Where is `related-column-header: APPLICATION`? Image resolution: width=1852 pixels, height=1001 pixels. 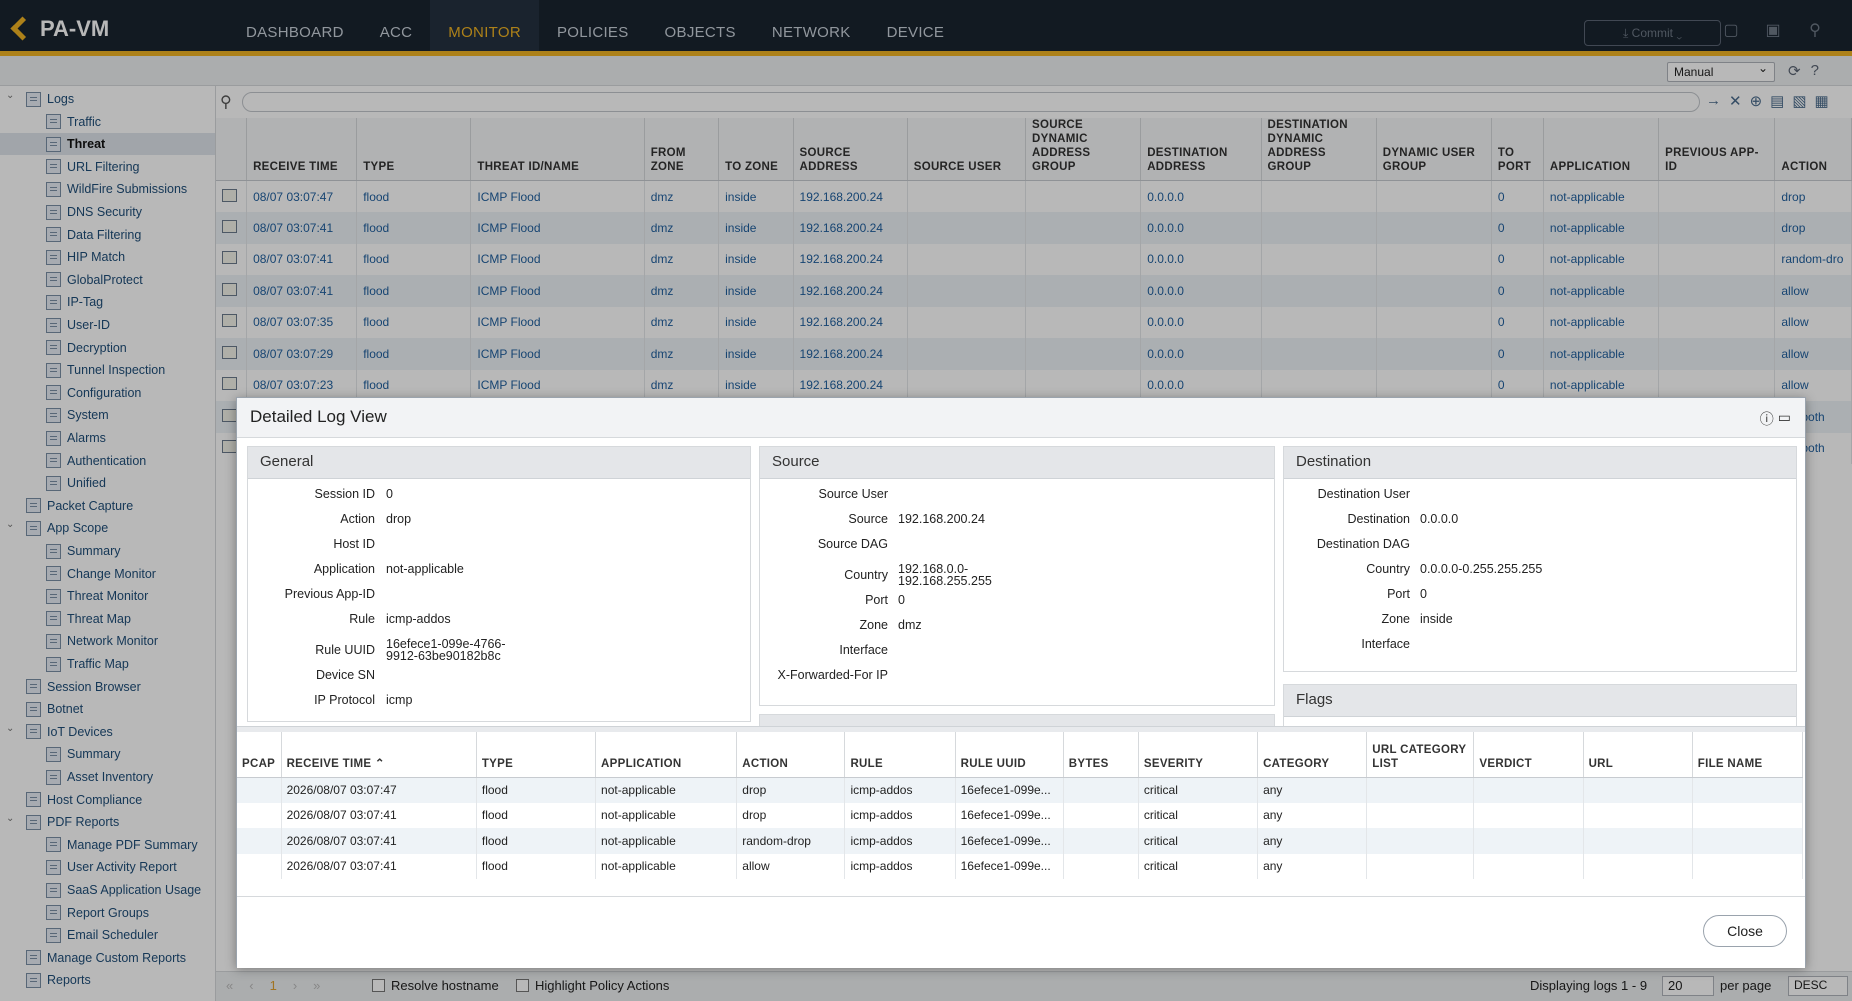
related-column-header: APPLICATION is located at coordinates (666, 755).